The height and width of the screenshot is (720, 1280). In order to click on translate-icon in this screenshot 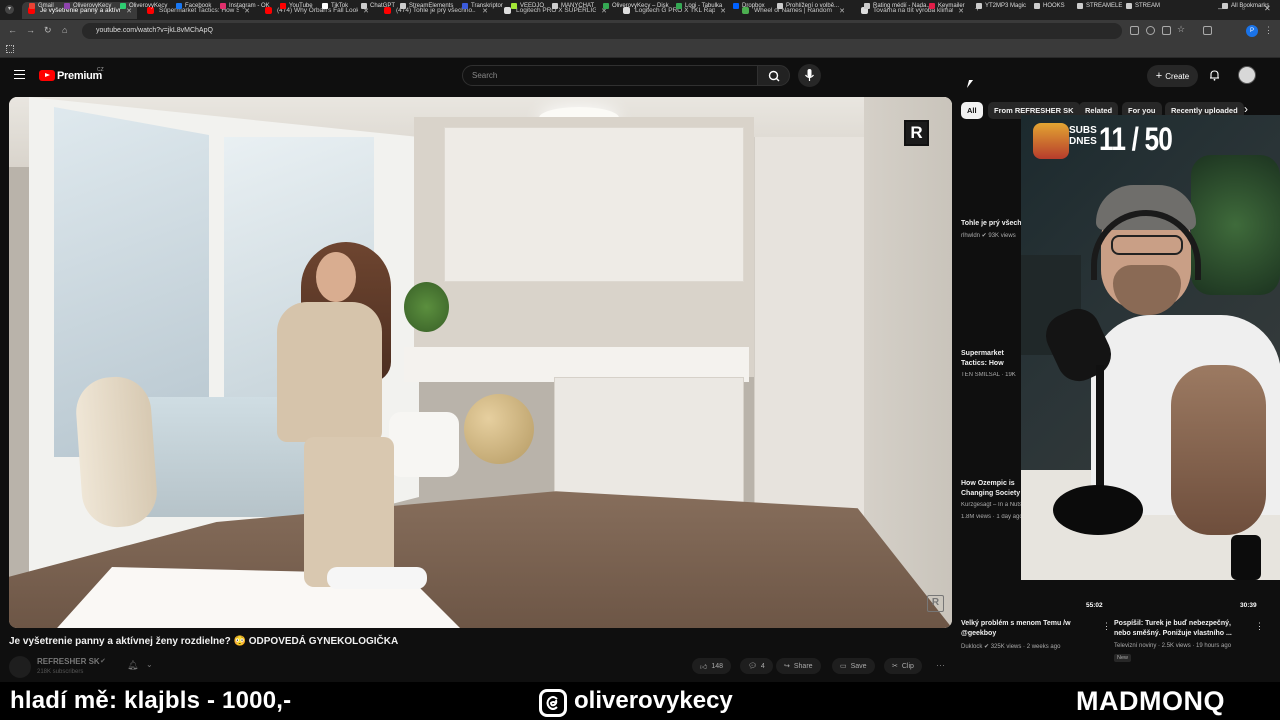, I will do `click(1134, 30)`.